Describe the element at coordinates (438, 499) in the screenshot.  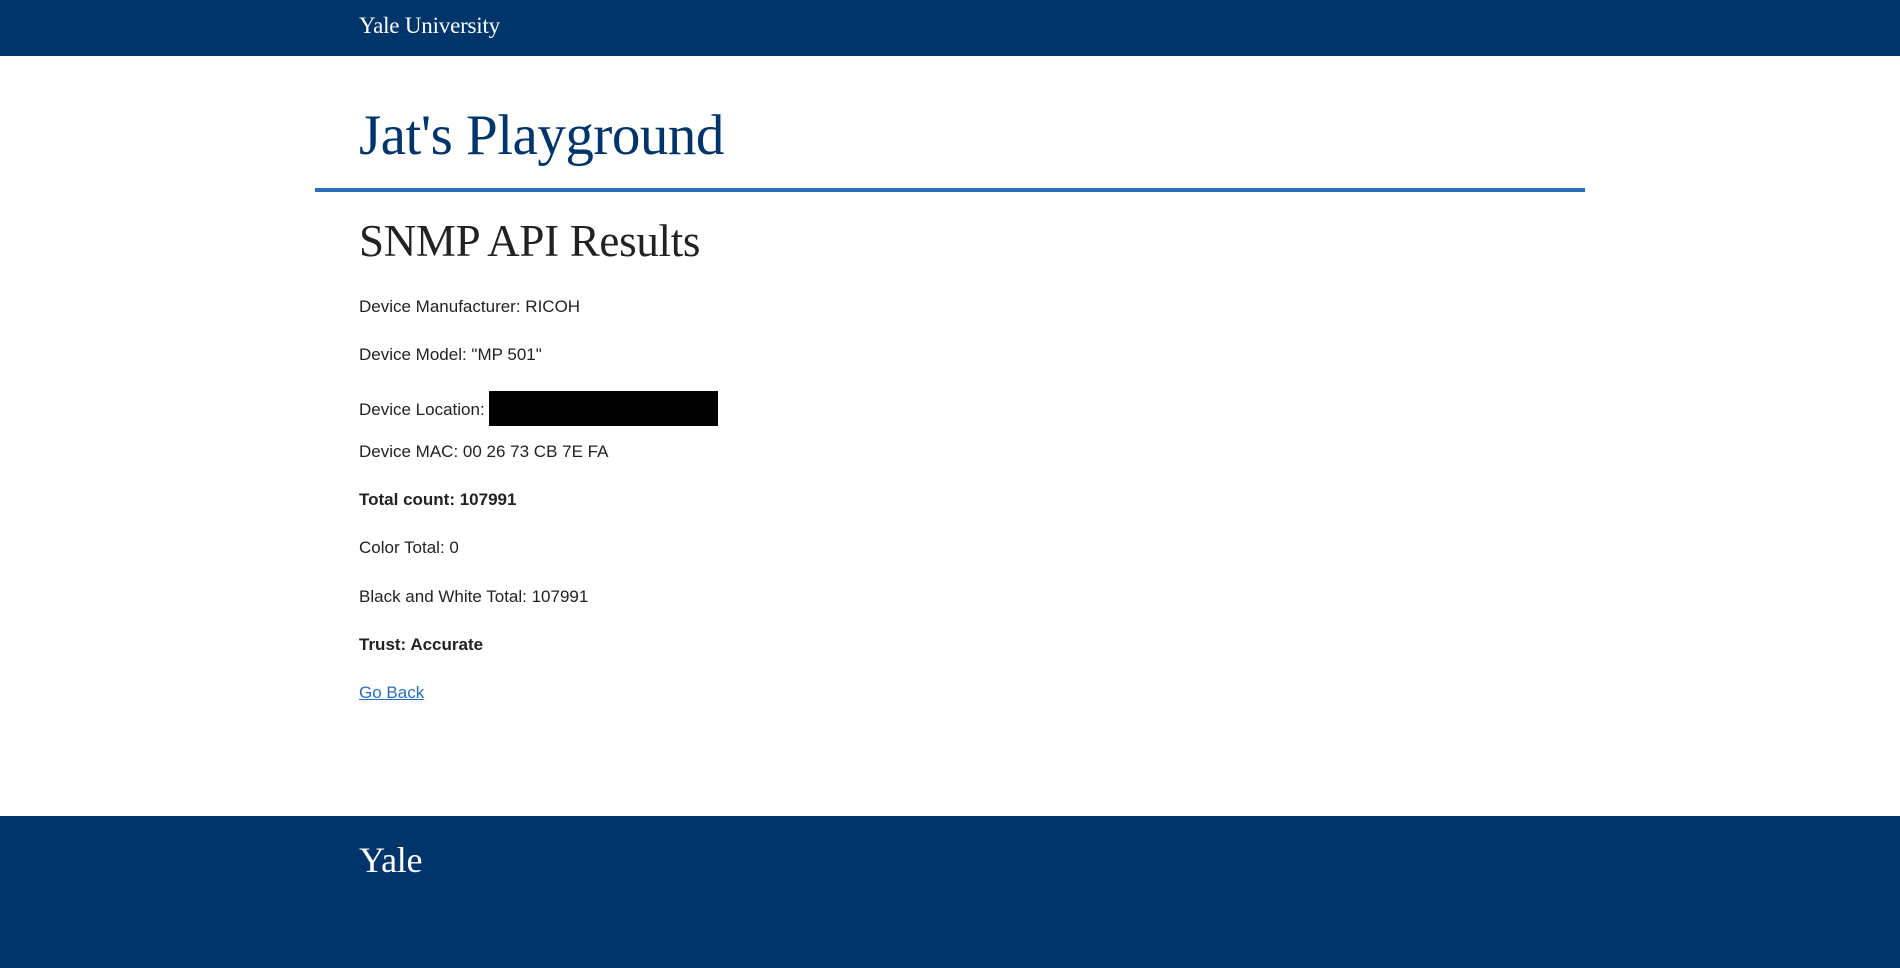
I see `total-count: Total count: 107991` at that location.